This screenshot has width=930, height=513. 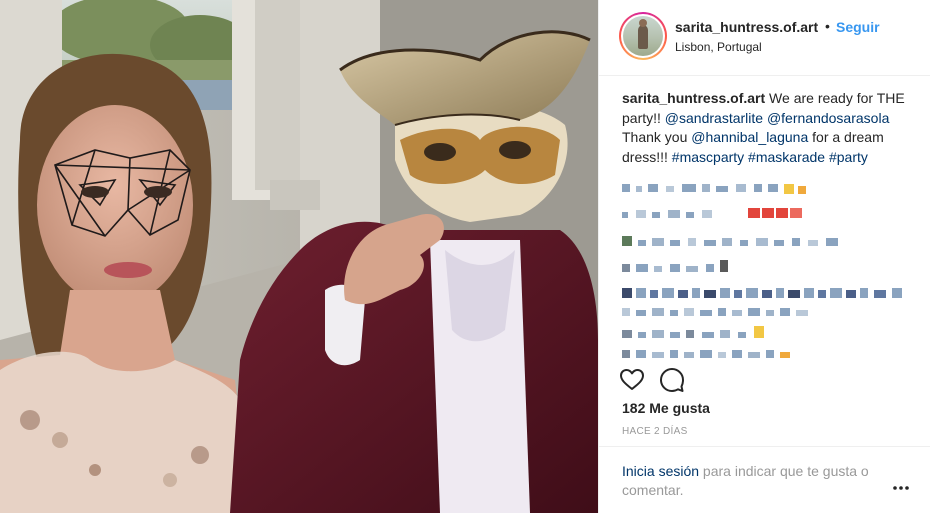 I want to click on hashtag-link-mascparty: #mascparty, so click(x=708, y=157).